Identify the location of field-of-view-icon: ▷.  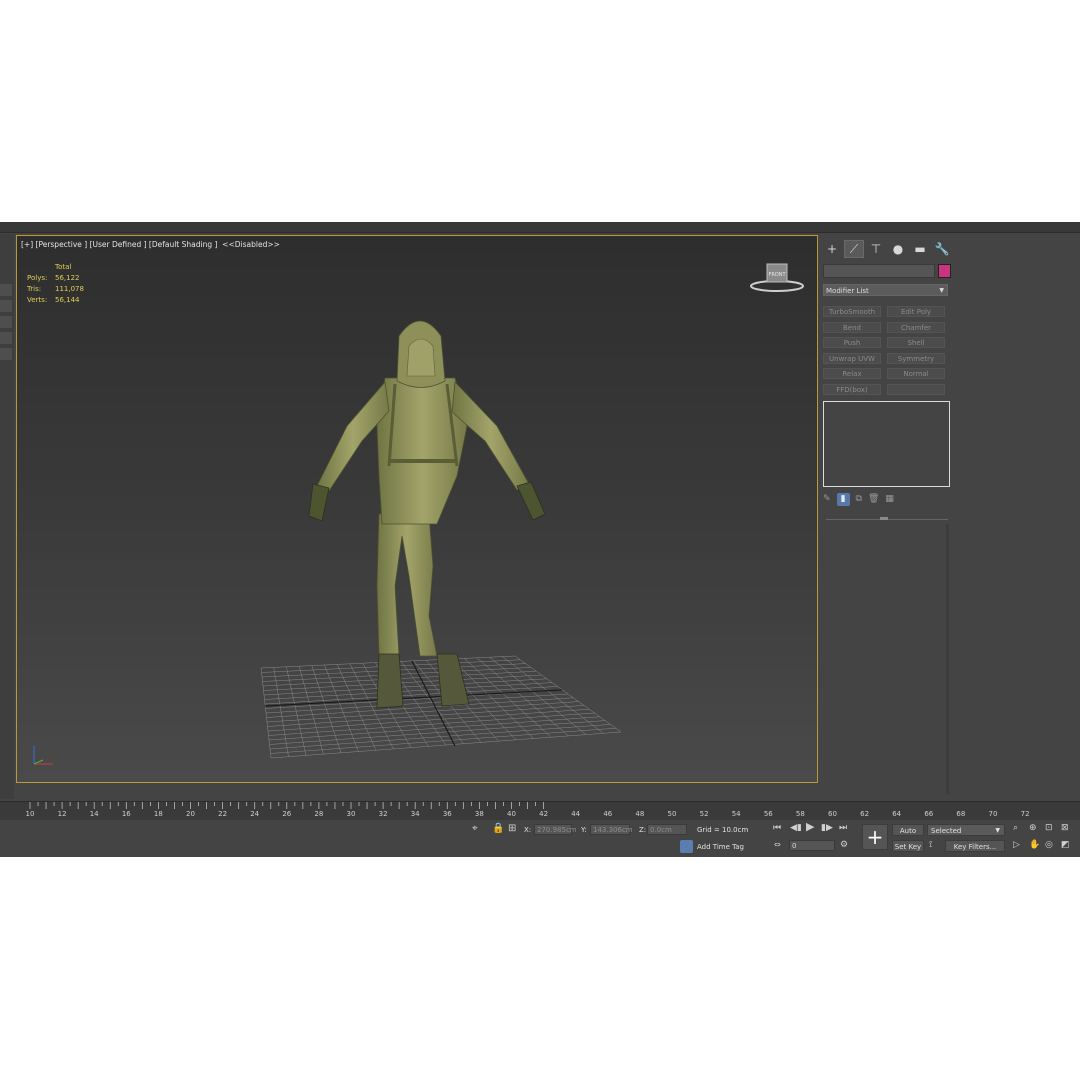
(1016, 845).